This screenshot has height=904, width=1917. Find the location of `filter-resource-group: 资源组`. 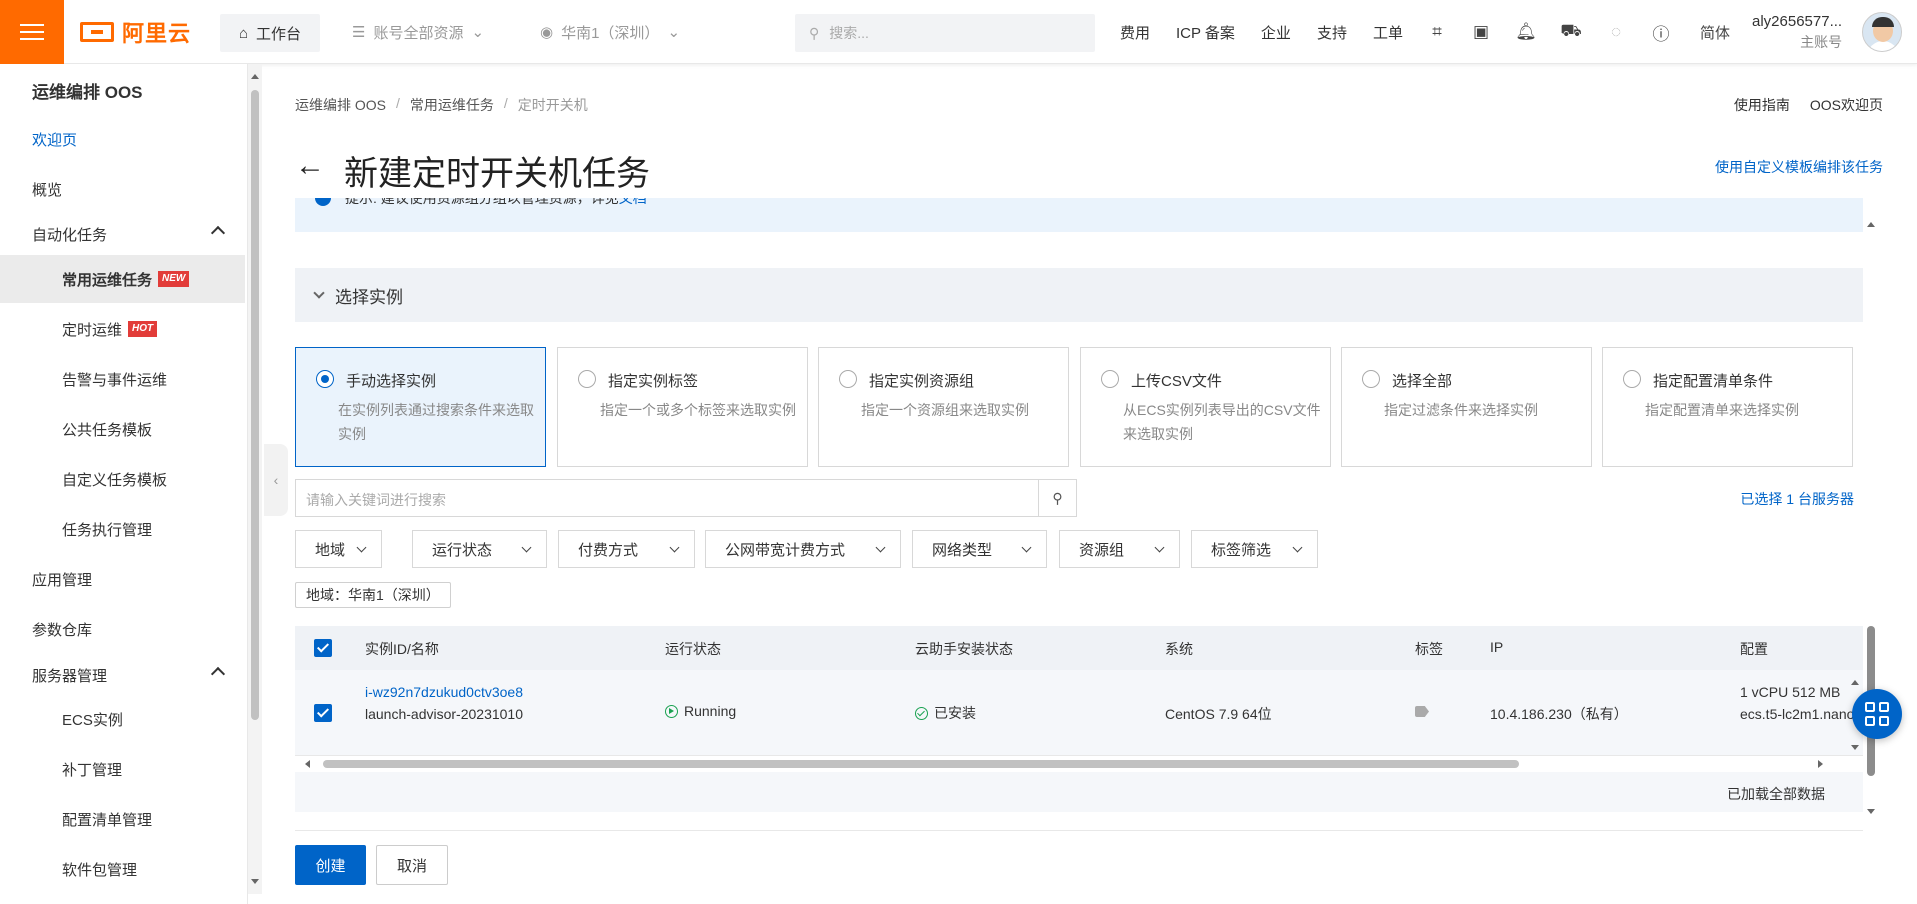

filter-resource-group: 资源组 is located at coordinates (1119, 549).